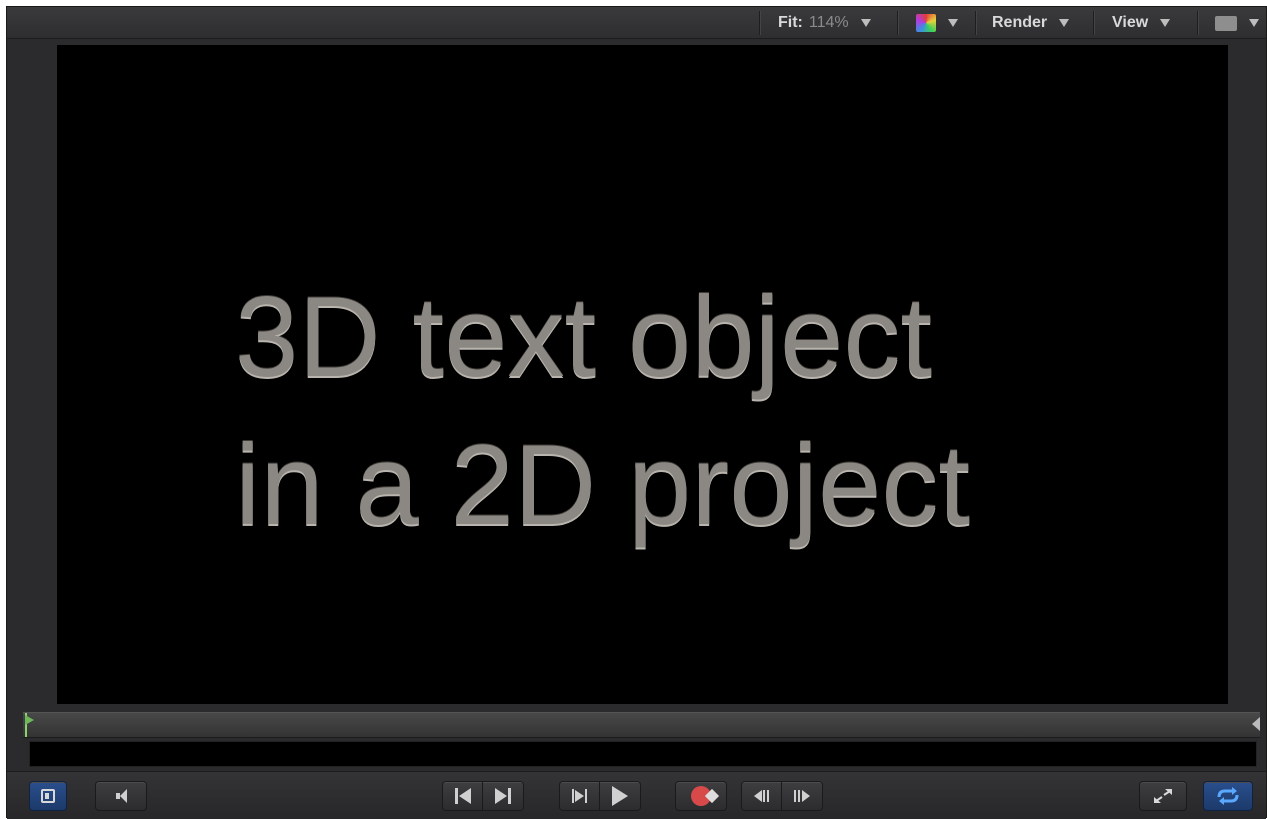  I want to click on go-to-end-icon, so click(503, 796).